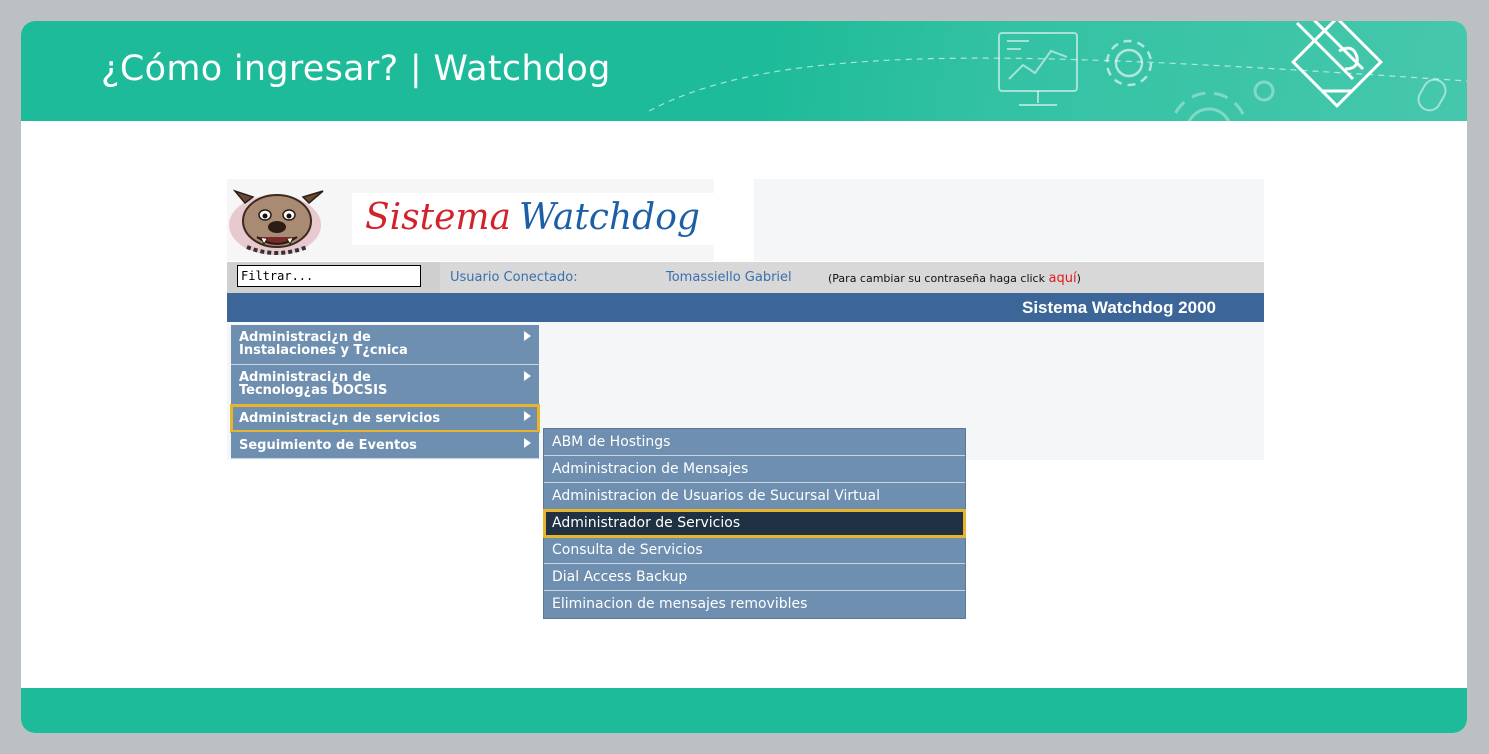 The image size is (1489, 754). I want to click on slide-title: ¿Cómo ingresar? | Watchdog, so click(356, 69).